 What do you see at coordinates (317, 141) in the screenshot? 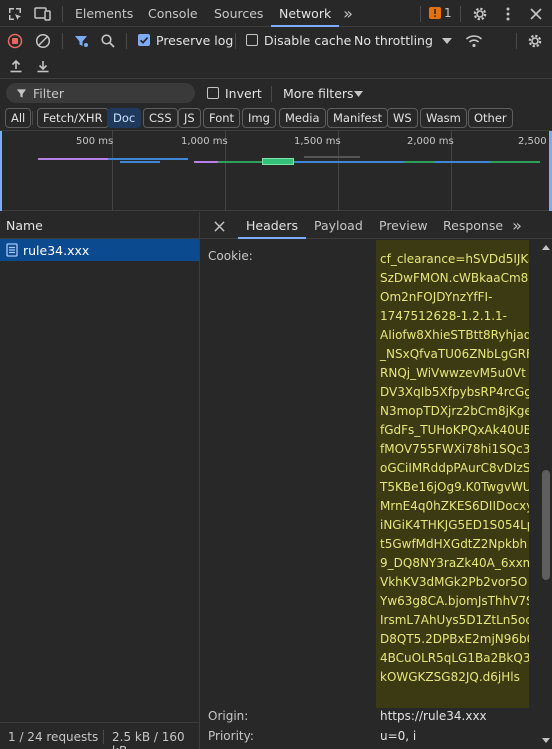
I see `timeline-tick-label: 1,500 ms` at bounding box center [317, 141].